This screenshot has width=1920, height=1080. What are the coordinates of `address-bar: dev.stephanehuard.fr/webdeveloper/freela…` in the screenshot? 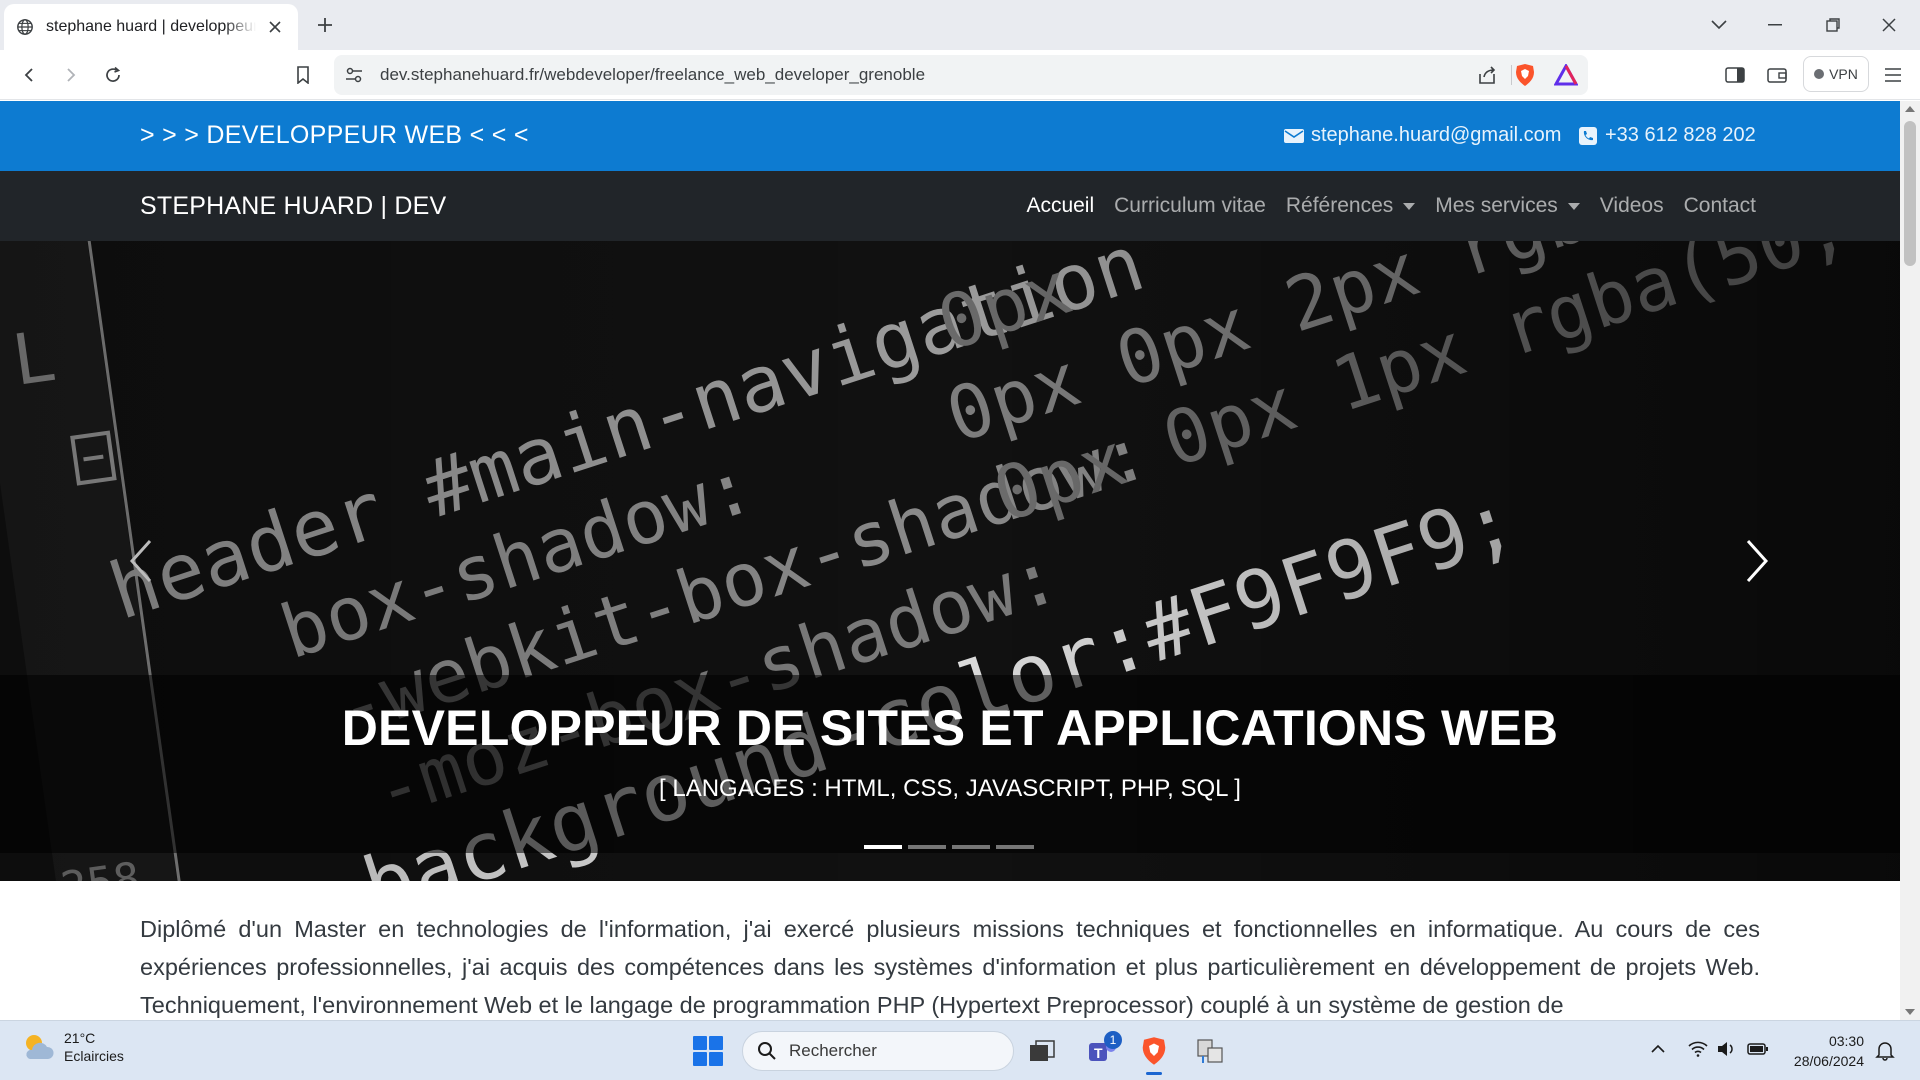 It's located at (961, 75).